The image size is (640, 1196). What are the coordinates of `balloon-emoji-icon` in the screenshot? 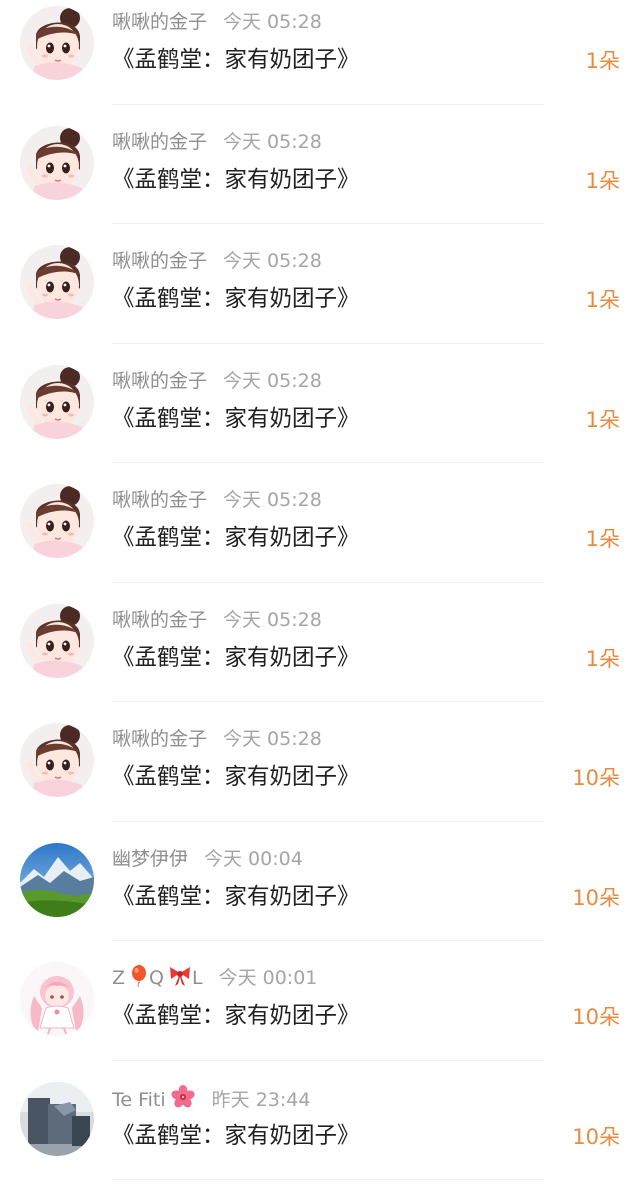 It's located at (139, 976).